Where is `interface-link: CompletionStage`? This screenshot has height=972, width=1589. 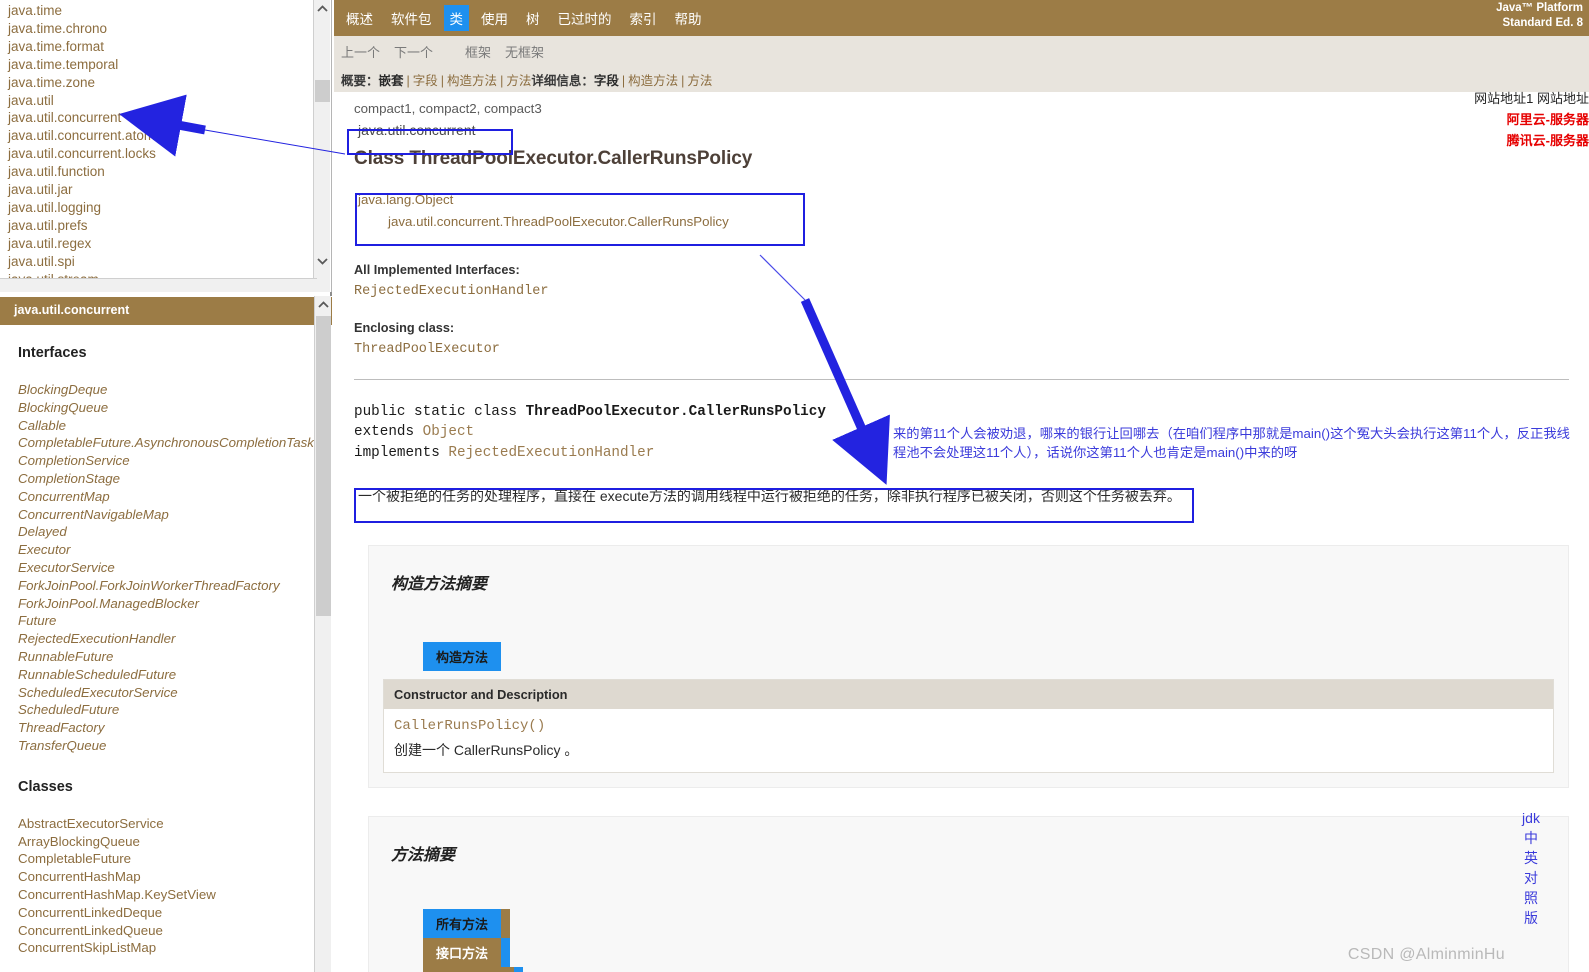
interface-link: CompletionStage is located at coordinates (175, 479).